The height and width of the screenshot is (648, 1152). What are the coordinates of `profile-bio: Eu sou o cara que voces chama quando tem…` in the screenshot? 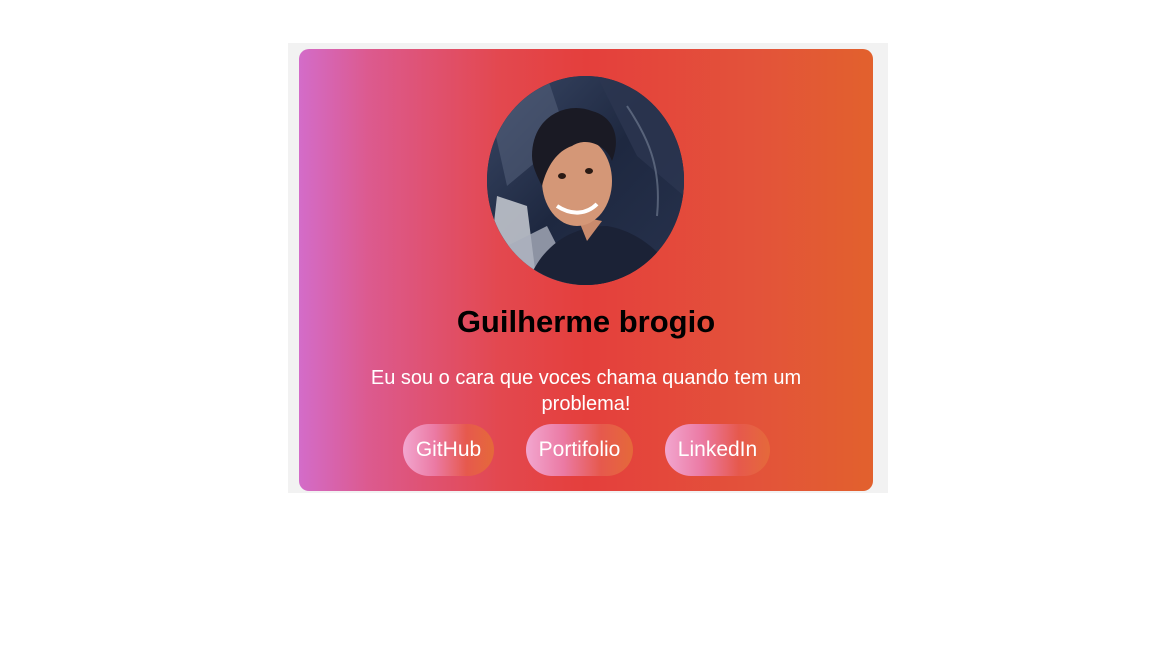 It's located at (586, 391).